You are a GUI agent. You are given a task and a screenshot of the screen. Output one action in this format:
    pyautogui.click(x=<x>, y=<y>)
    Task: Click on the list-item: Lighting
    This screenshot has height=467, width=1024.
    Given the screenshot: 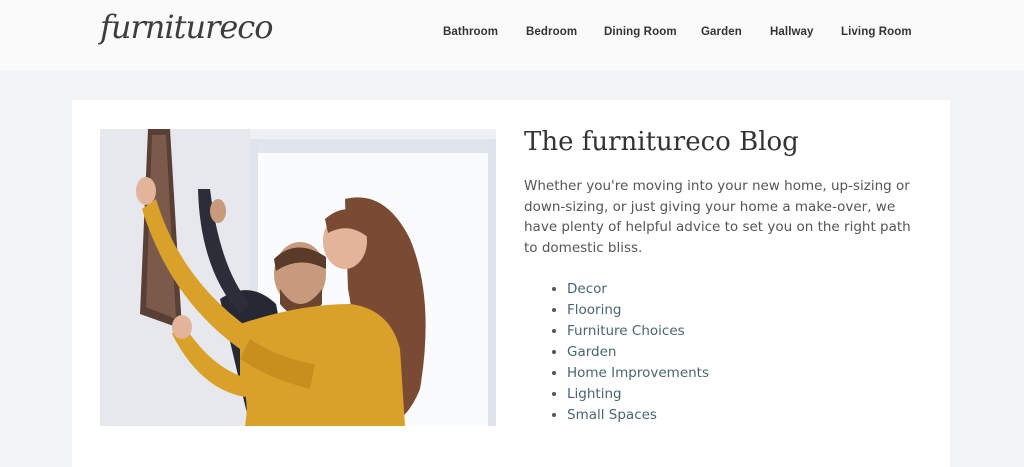 What is the action you would take?
    pyautogui.click(x=638, y=394)
    